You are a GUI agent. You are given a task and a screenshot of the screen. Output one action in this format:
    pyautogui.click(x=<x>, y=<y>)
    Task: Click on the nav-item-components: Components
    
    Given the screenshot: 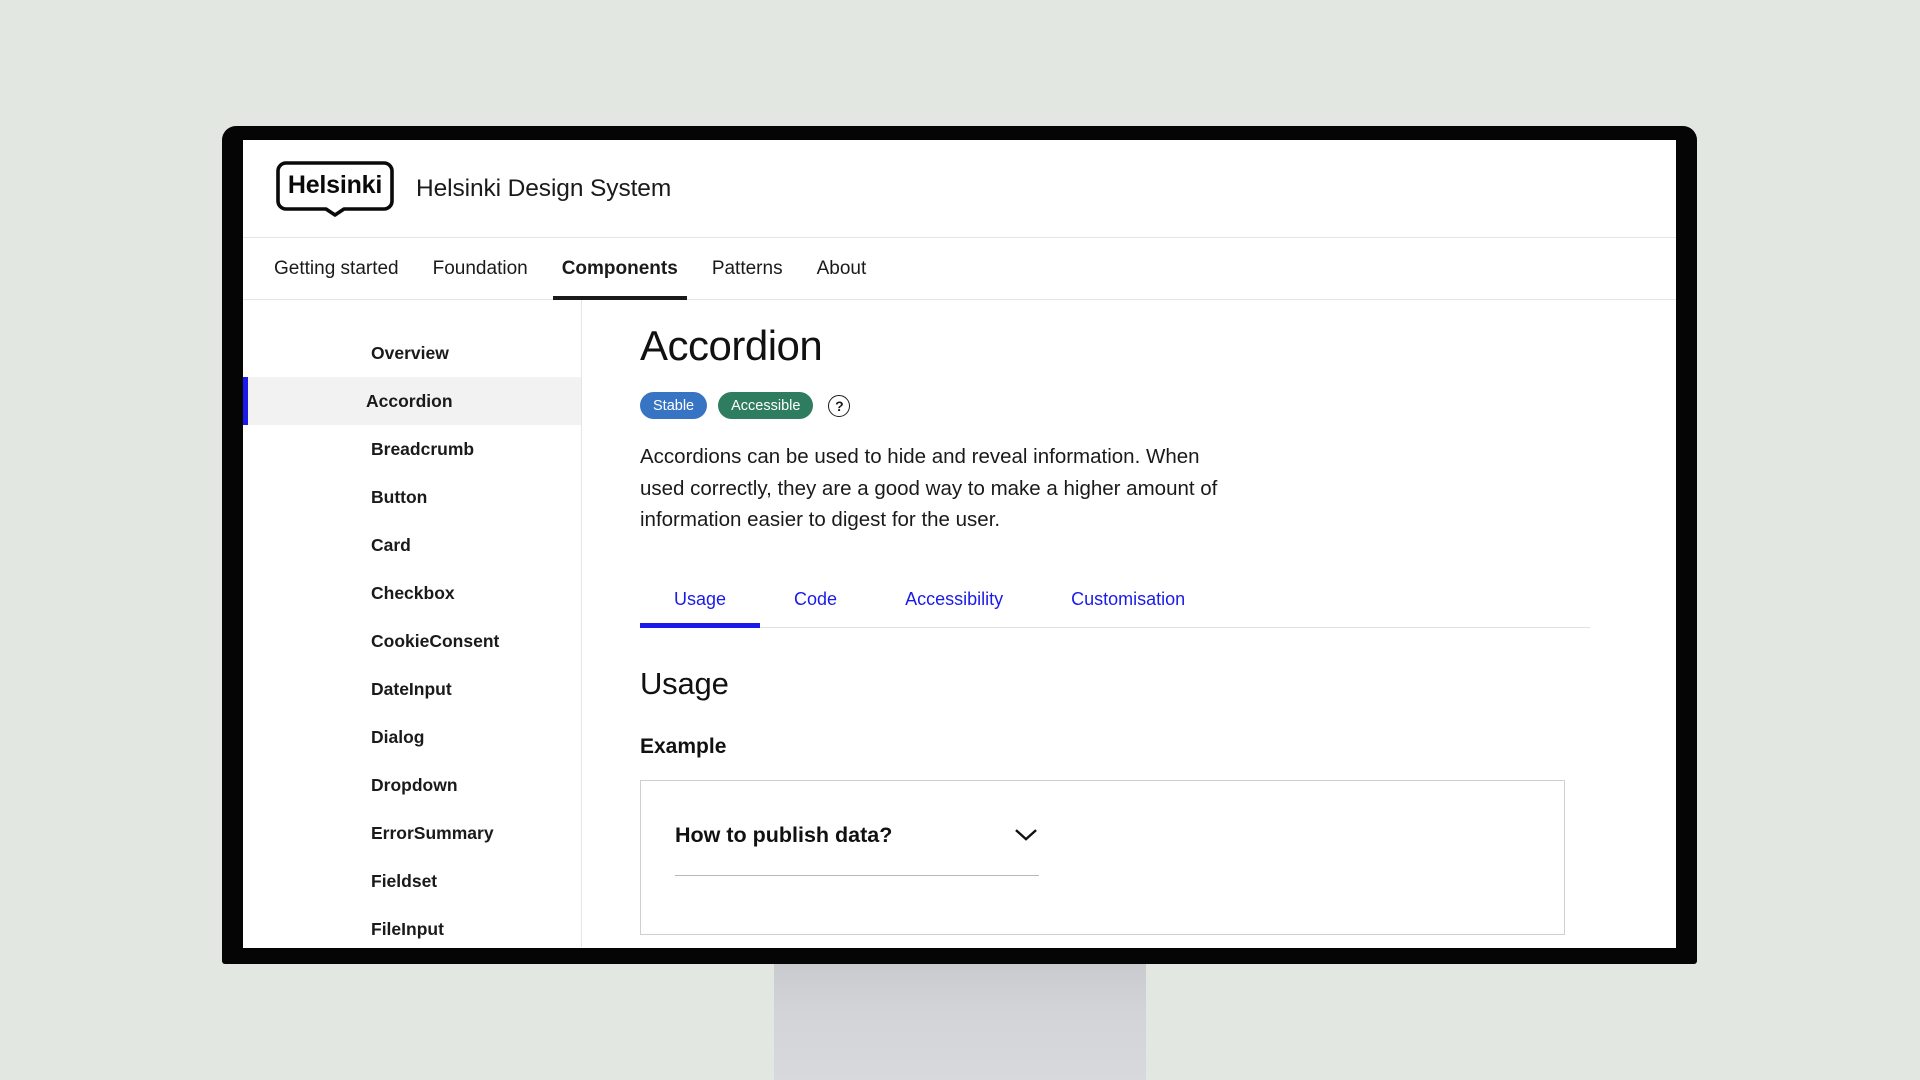 What is the action you would take?
    pyautogui.click(x=620, y=269)
    